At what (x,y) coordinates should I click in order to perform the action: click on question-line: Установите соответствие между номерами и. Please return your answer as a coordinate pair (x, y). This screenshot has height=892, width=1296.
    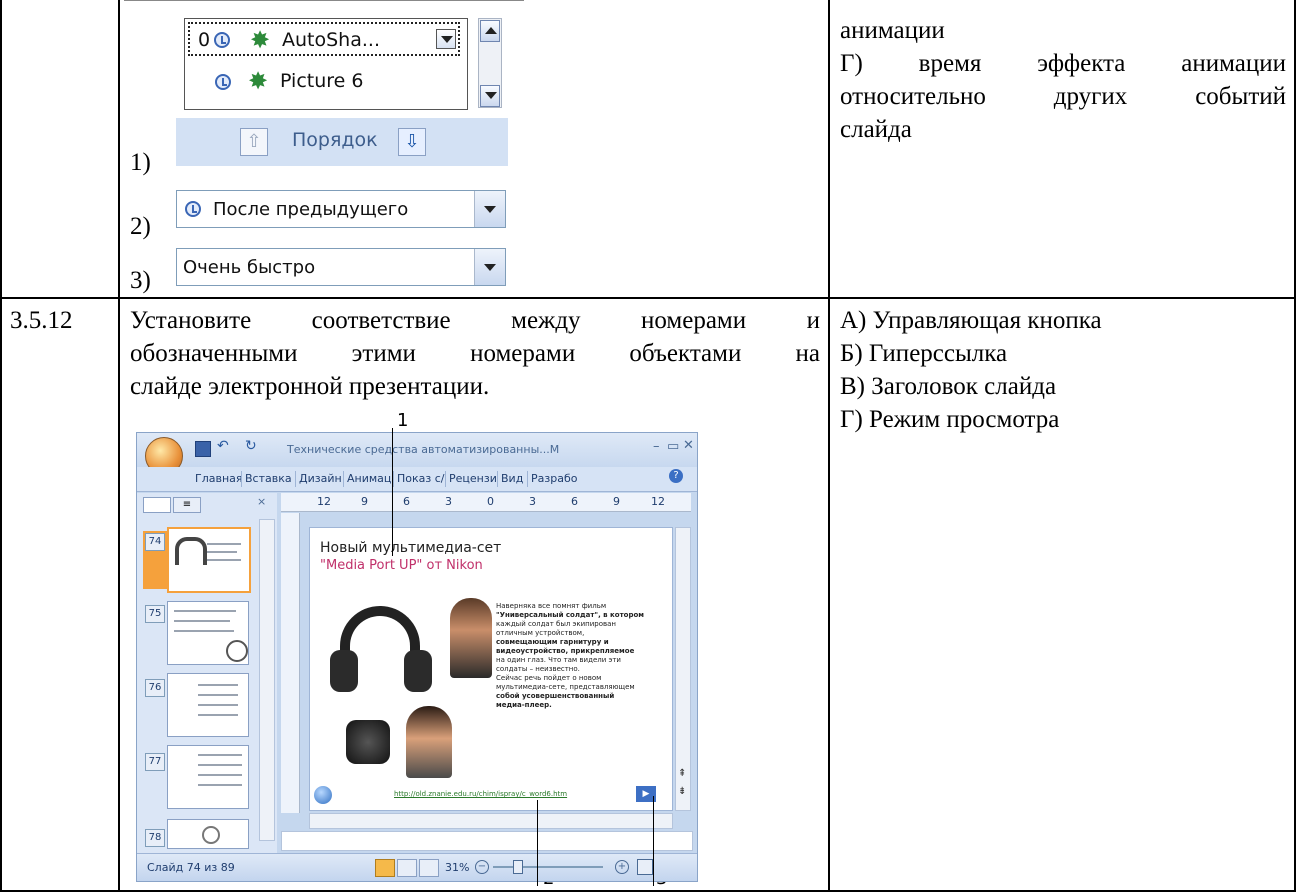
    Looking at the image, I should click on (475, 320).